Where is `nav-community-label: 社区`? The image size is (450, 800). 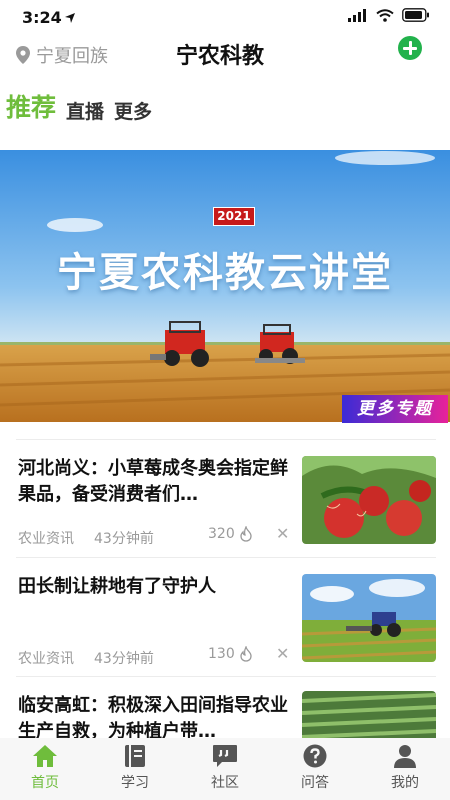
nav-community-label: 社区 is located at coordinates (225, 783).